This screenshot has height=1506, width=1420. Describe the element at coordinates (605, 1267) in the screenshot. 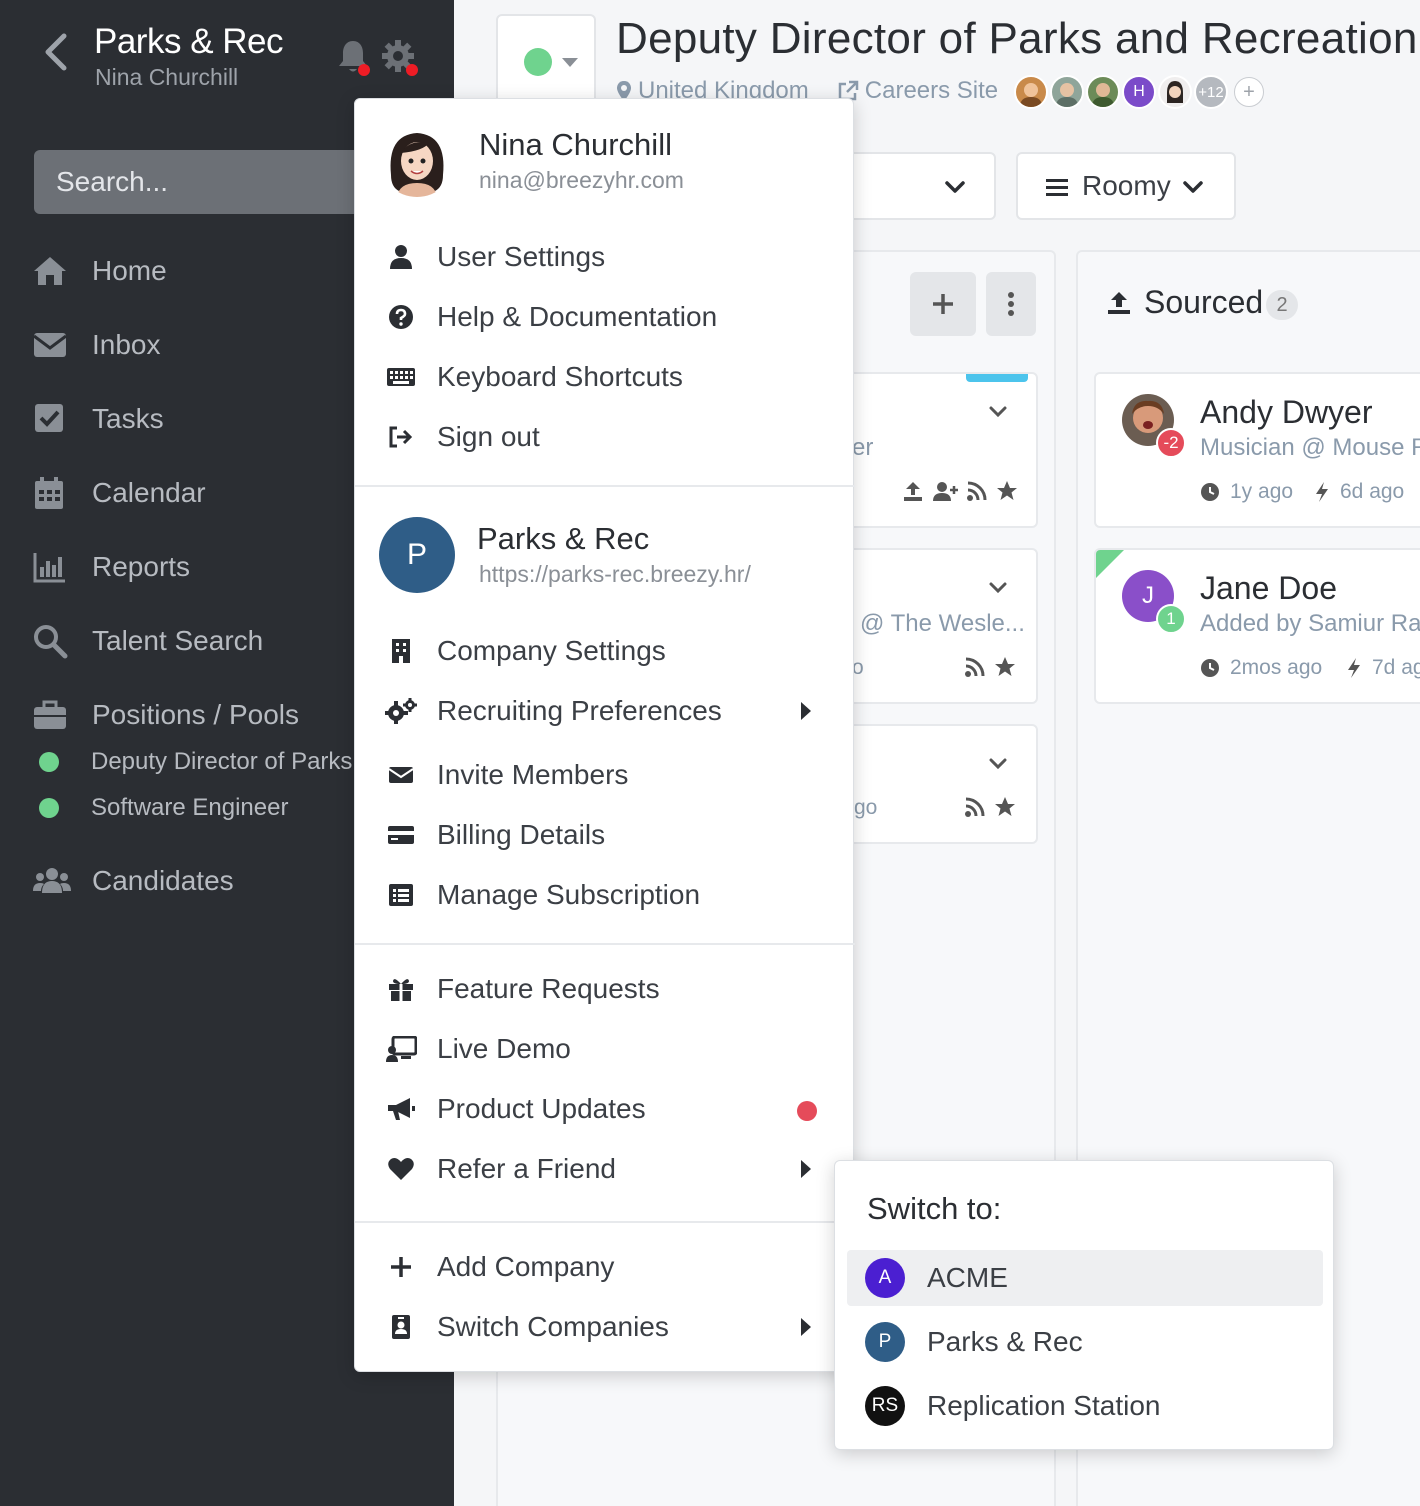

I see `menu-add-company: Add Company` at that location.